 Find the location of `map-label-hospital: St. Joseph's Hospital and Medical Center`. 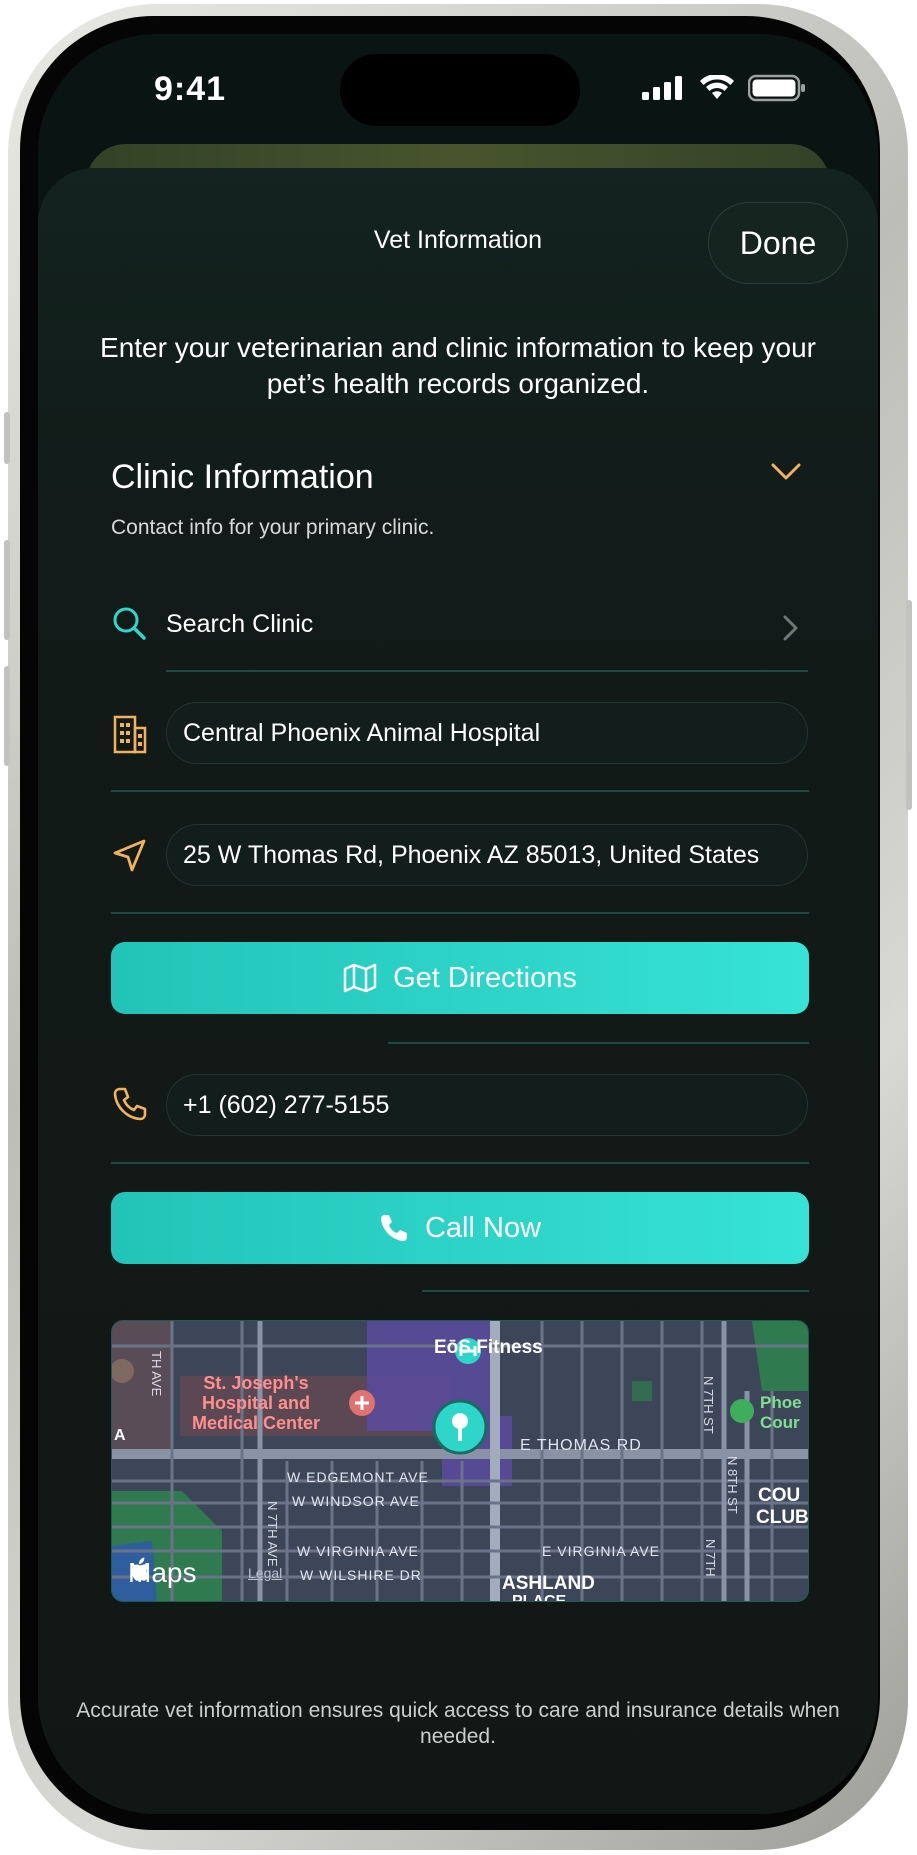

map-label-hospital: St. Joseph's Hospital and Medical Center is located at coordinates (256, 1403).